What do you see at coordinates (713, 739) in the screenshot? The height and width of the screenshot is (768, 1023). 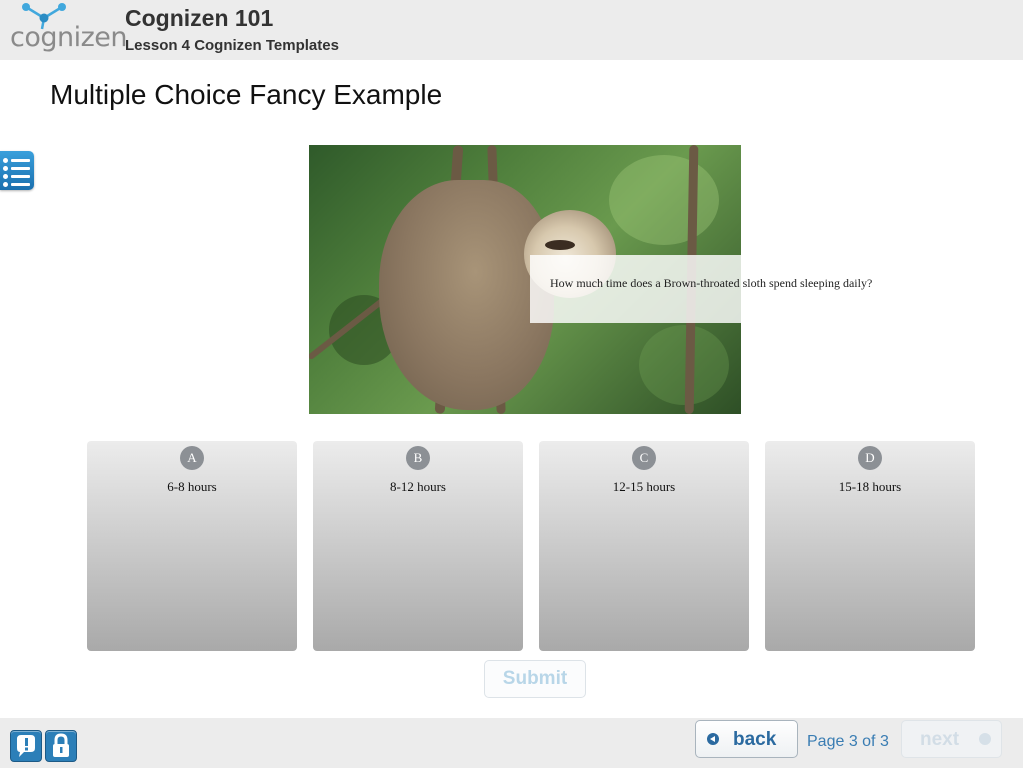 I see `arrow-left-icon` at bounding box center [713, 739].